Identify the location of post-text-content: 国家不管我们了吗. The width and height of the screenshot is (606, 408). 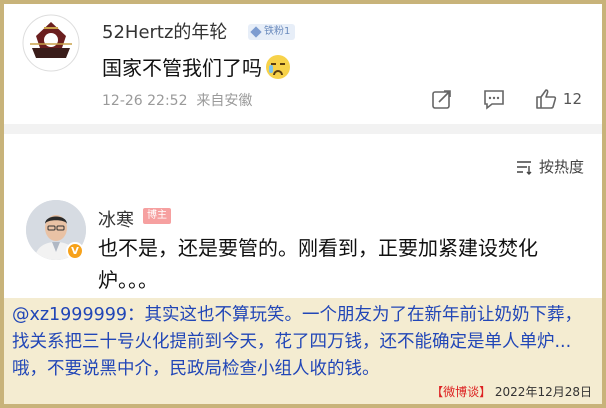
(182, 68).